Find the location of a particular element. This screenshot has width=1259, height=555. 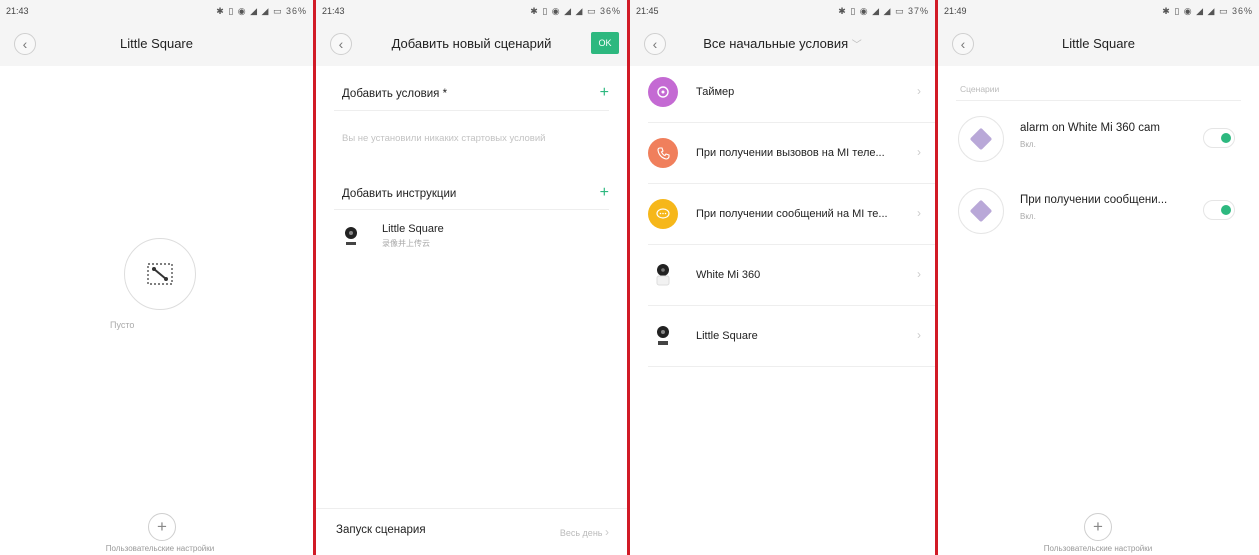

status-bar: 21:49 ✱ ▯ ◉ ◢ ◢ ▭ 36% is located at coordinates (1098, 11).